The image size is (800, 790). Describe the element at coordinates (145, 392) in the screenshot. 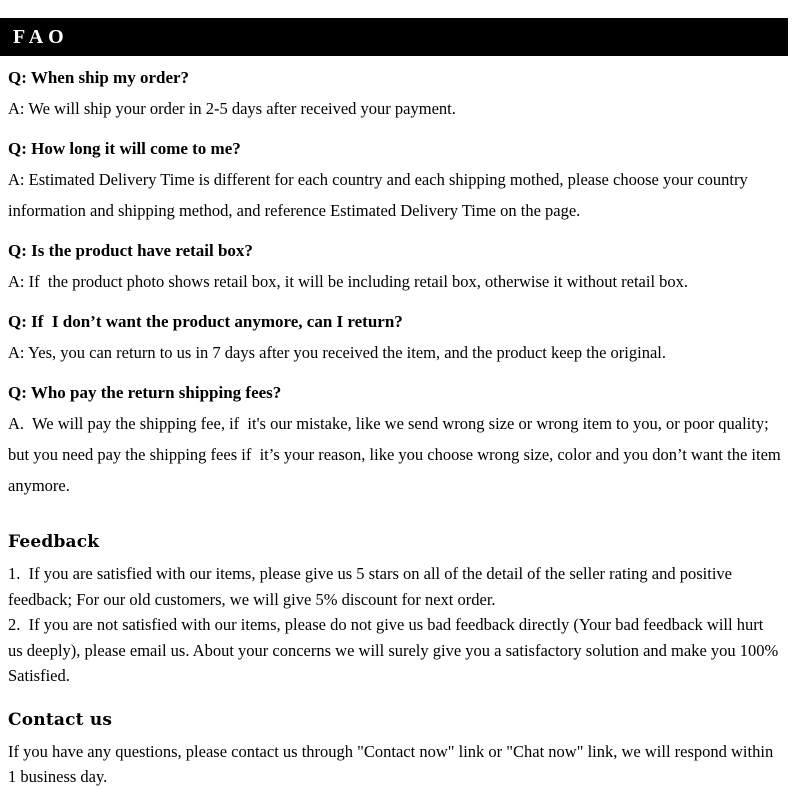

I see `faq-question: Q: Who pay the return shipping fees?` at that location.